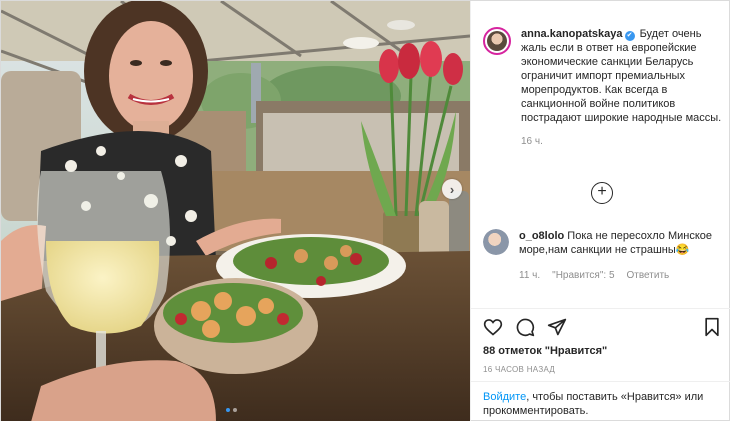 This screenshot has width=730, height=421. I want to click on carousel-next-button: ›, so click(452, 189).